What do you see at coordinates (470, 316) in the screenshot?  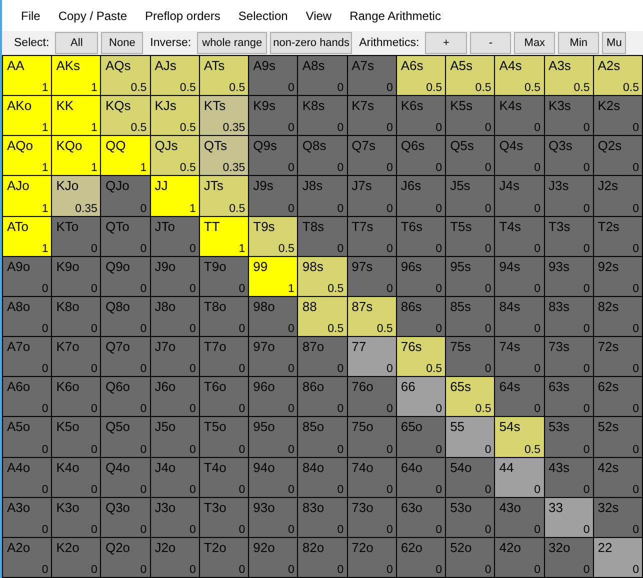 I see `hand-cell: 85s 0` at bounding box center [470, 316].